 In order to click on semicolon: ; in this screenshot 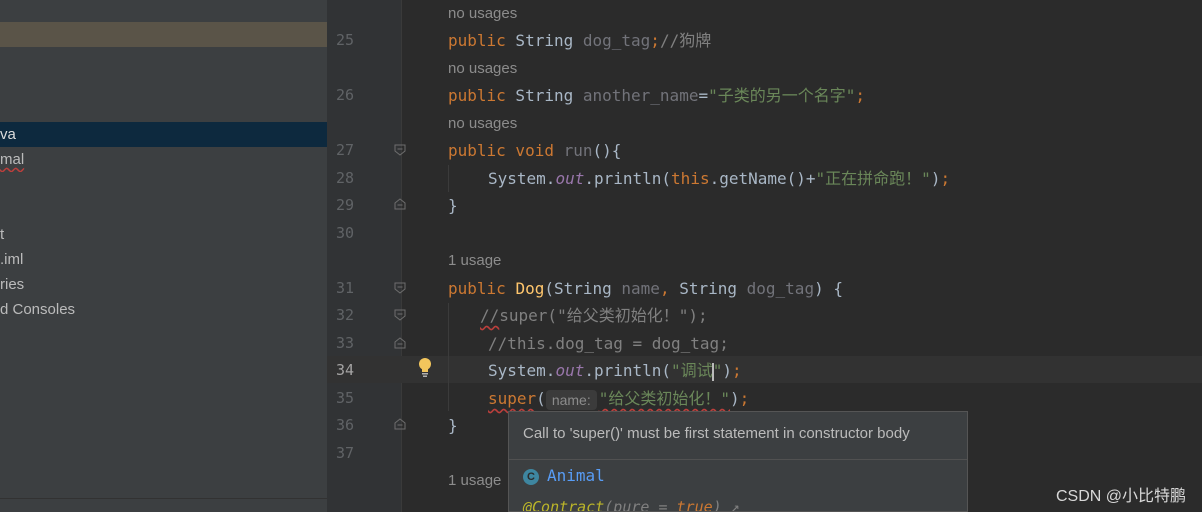, I will do `click(860, 95)`.